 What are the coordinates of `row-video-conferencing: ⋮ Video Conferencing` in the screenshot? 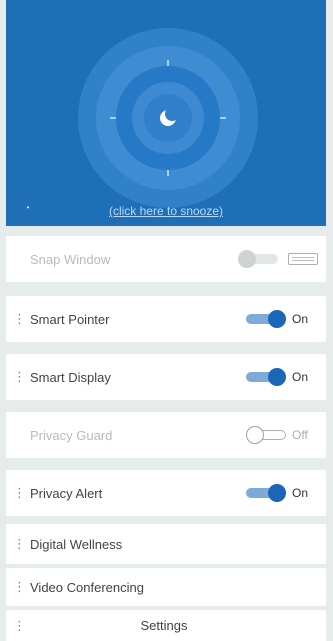 It's located at (166, 587).